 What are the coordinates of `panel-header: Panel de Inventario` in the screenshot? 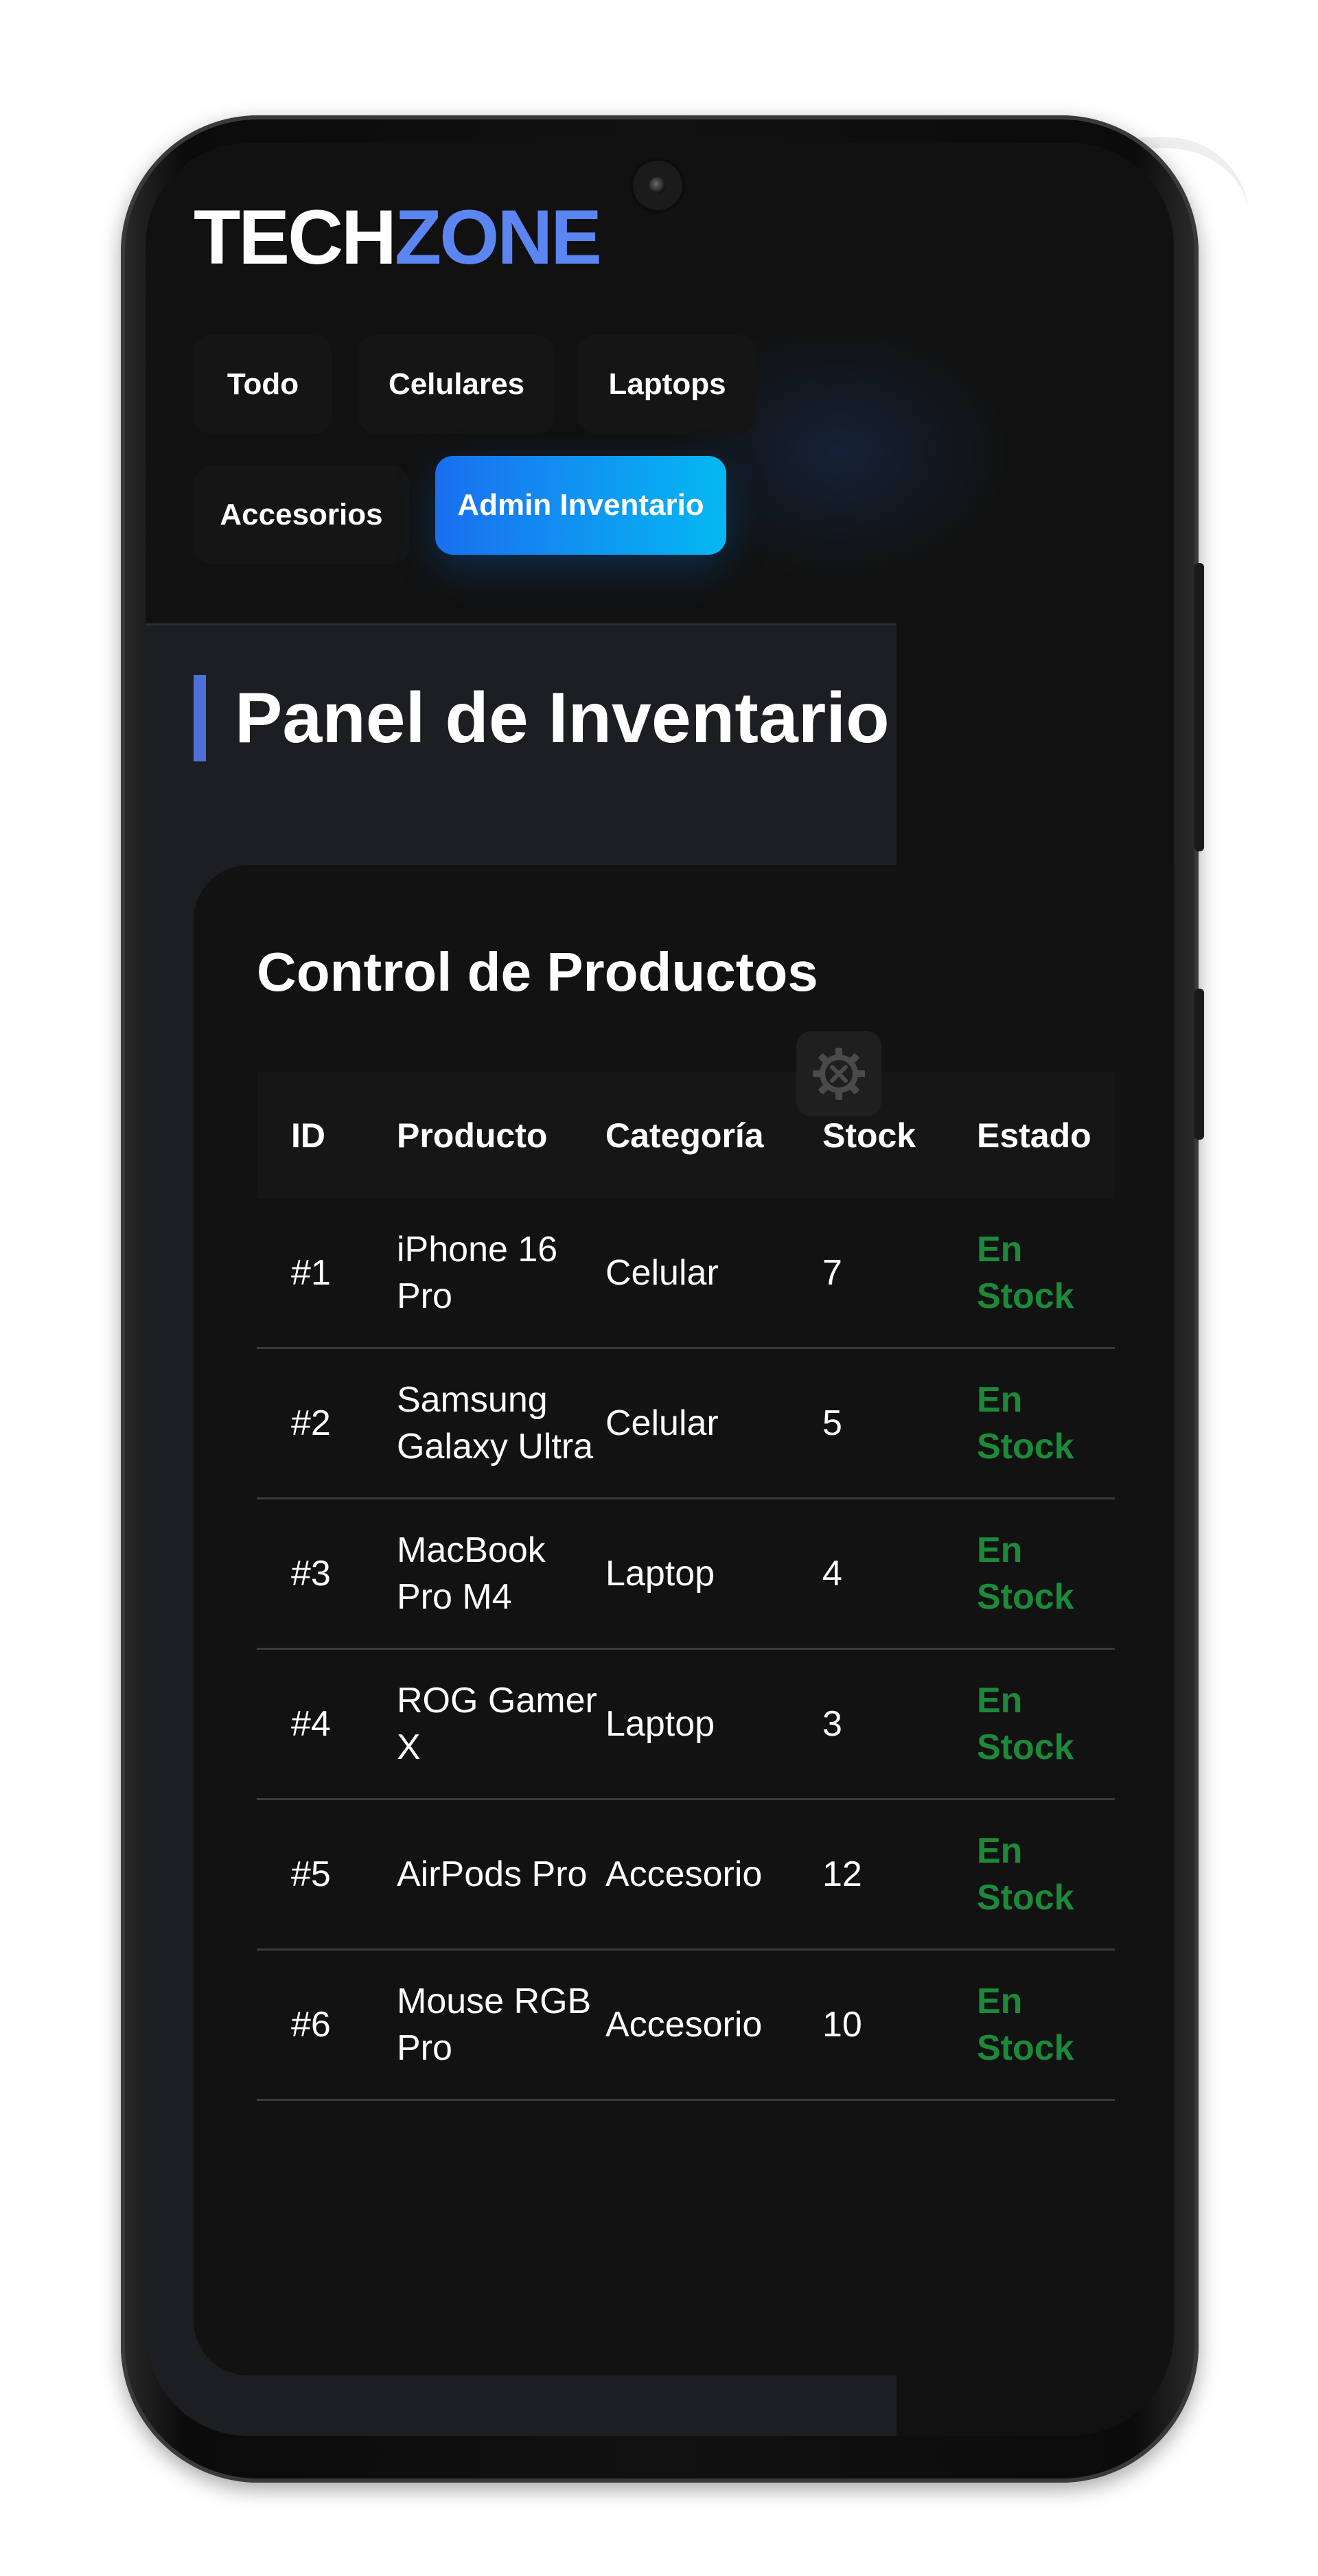 It's located at (521, 748).